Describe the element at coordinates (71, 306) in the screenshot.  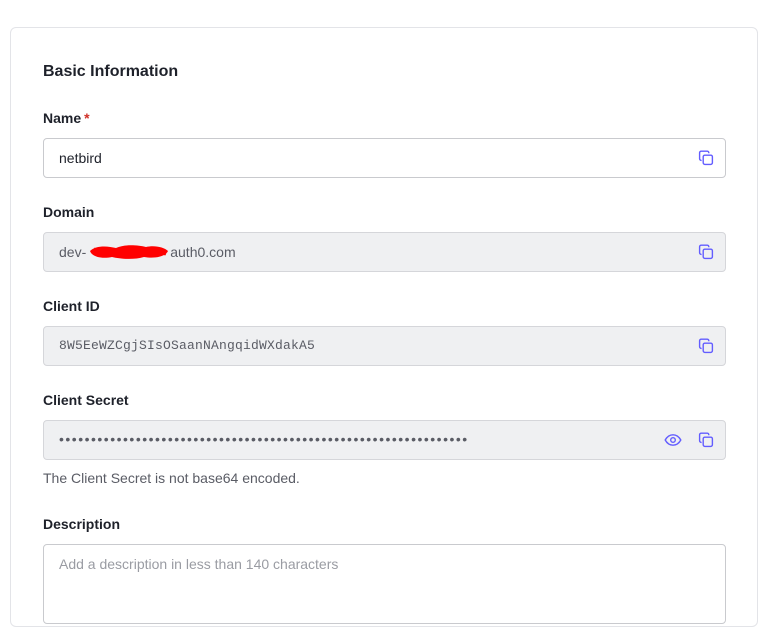
I see `client-id-label: Client ID` at that location.